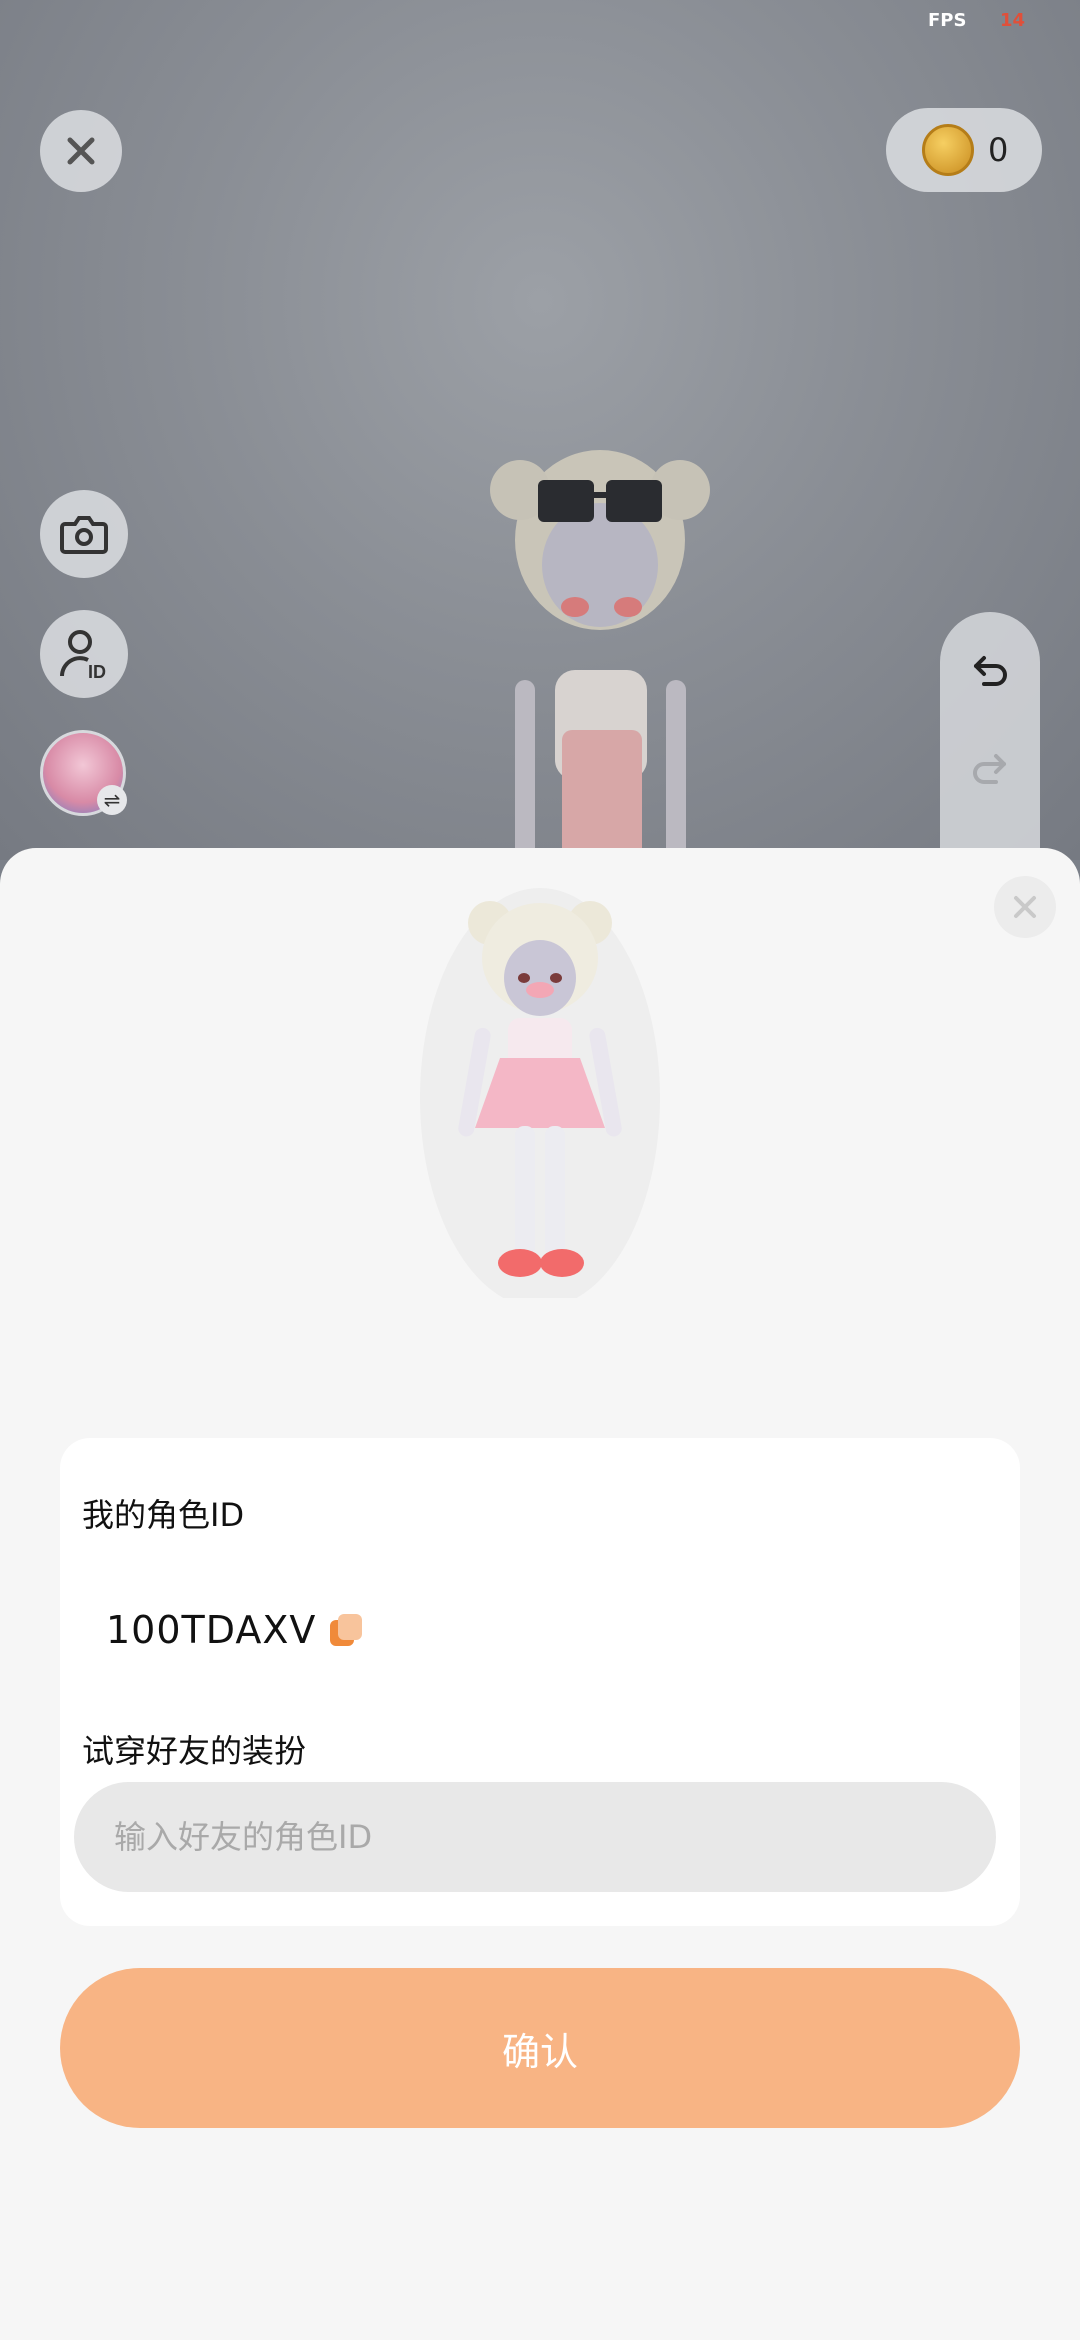  What do you see at coordinates (97, 672) in the screenshot?
I see `svg-text: ID` at bounding box center [97, 672].